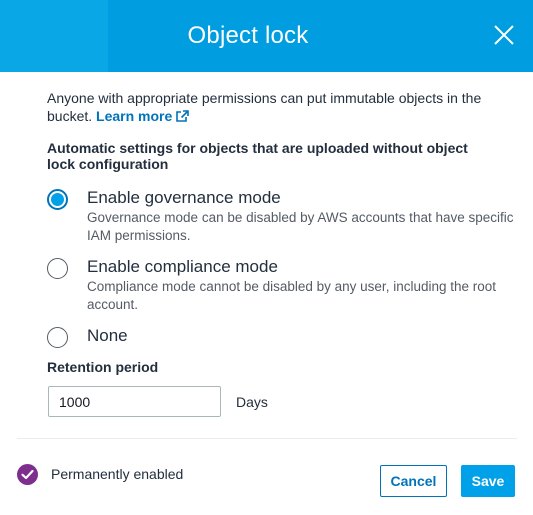  What do you see at coordinates (57, 337) in the screenshot?
I see `none-radio` at bounding box center [57, 337].